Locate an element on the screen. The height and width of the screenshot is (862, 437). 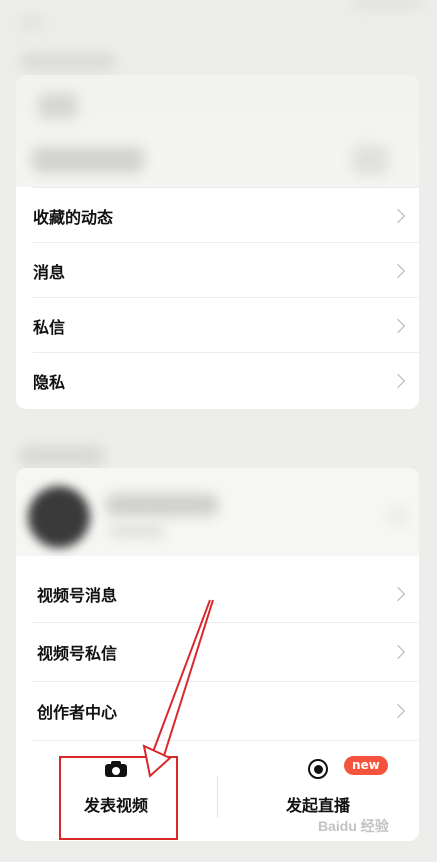
blurred-back-button is located at coordinates (32, 23).